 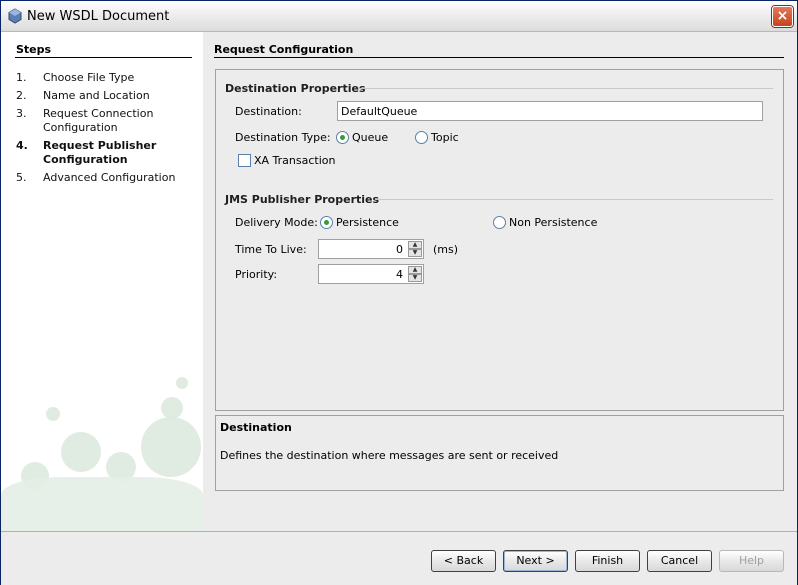 I want to click on steps-divider, so click(x=103, y=57).